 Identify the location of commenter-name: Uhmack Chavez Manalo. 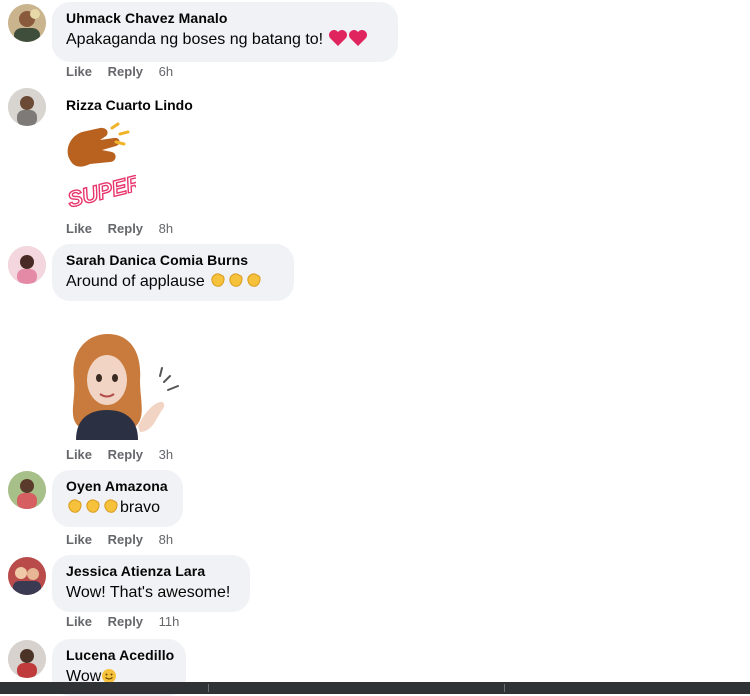
(225, 18).